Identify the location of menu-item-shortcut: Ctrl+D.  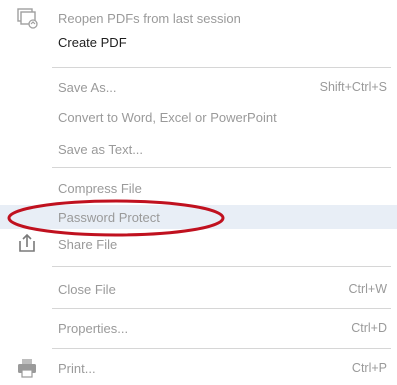
(369, 328).